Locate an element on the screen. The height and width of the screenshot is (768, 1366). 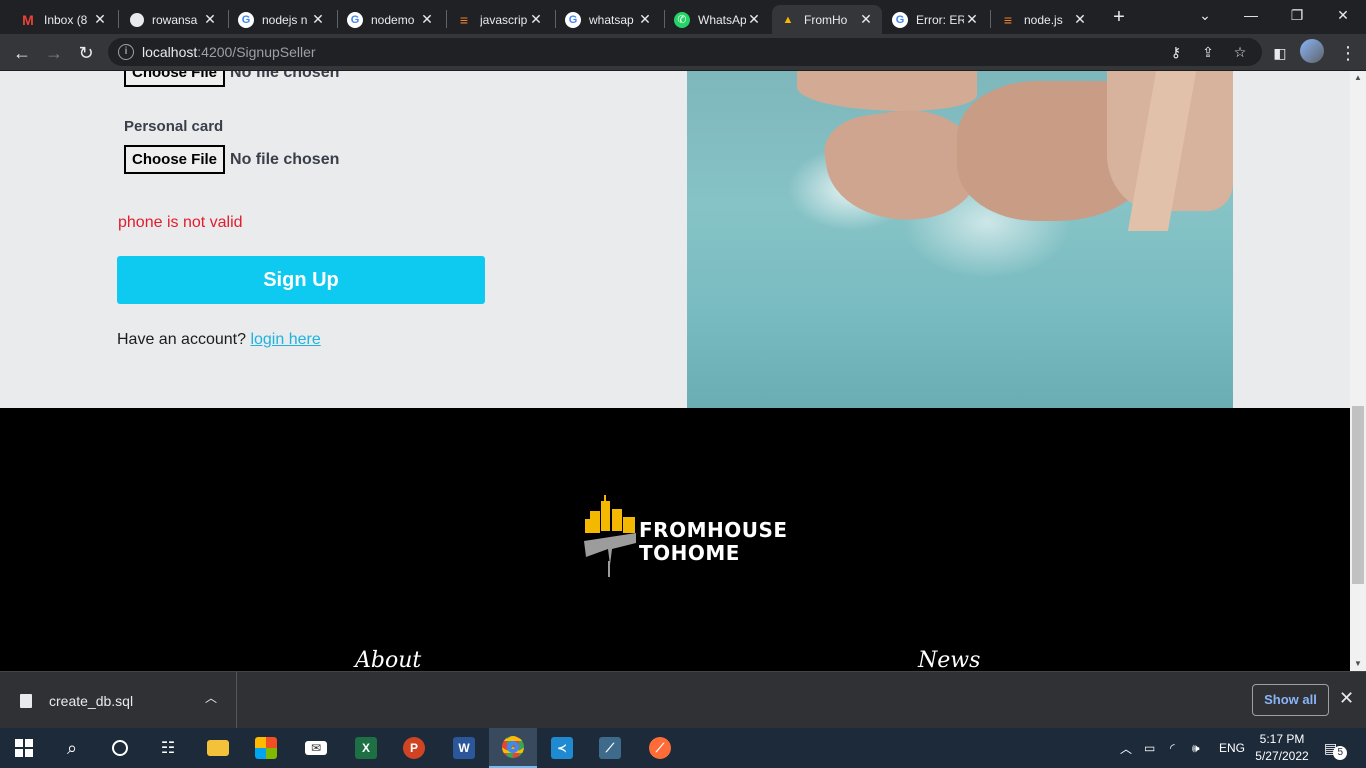
key-icon: ⚷ is located at coordinates (1176, 52).